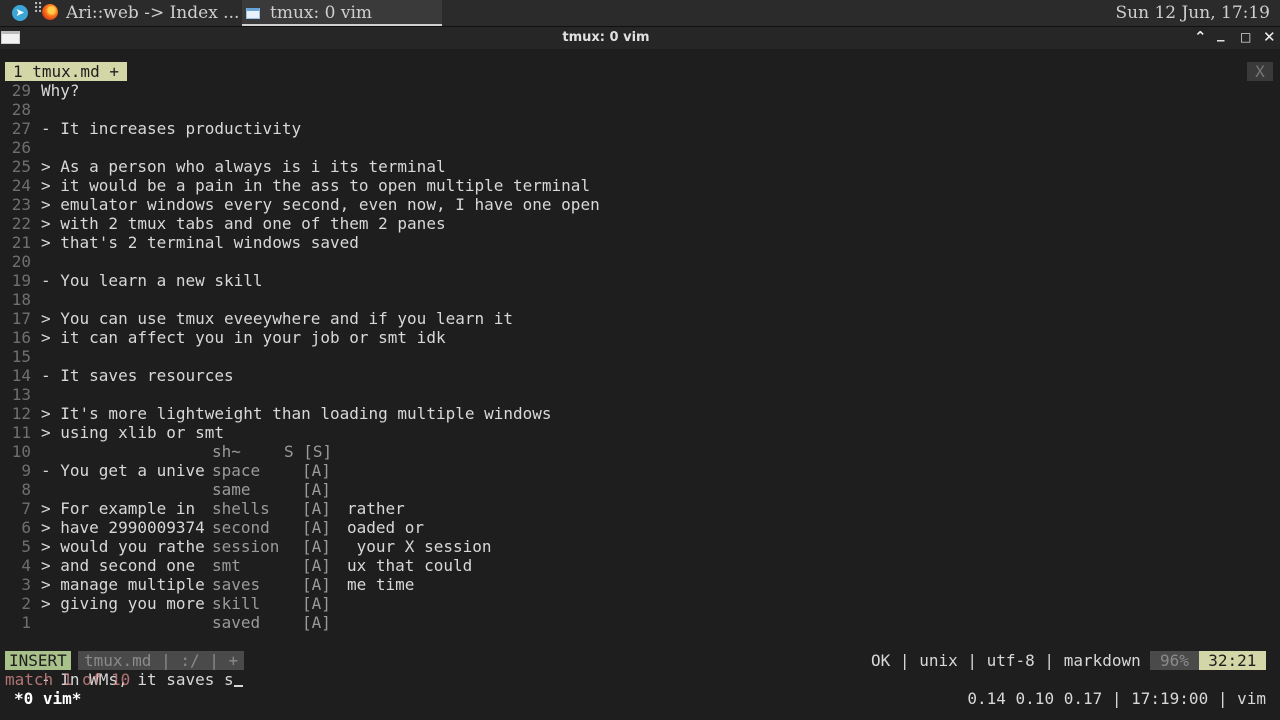 The image size is (1280, 720). I want to click on vim-message: match 1 of 10, so click(68, 679).